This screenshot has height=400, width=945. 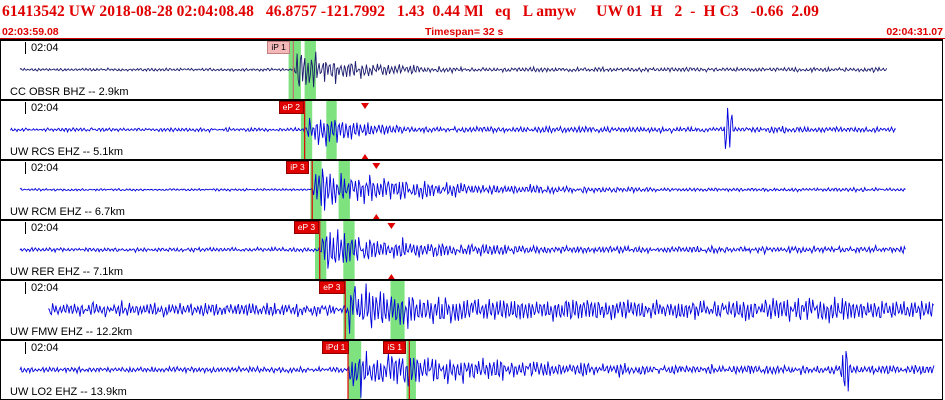 What do you see at coordinates (30, 32) in the screenshot?
I see `window-start-time: 02:03:59.08` at bounding box center [30, 32].